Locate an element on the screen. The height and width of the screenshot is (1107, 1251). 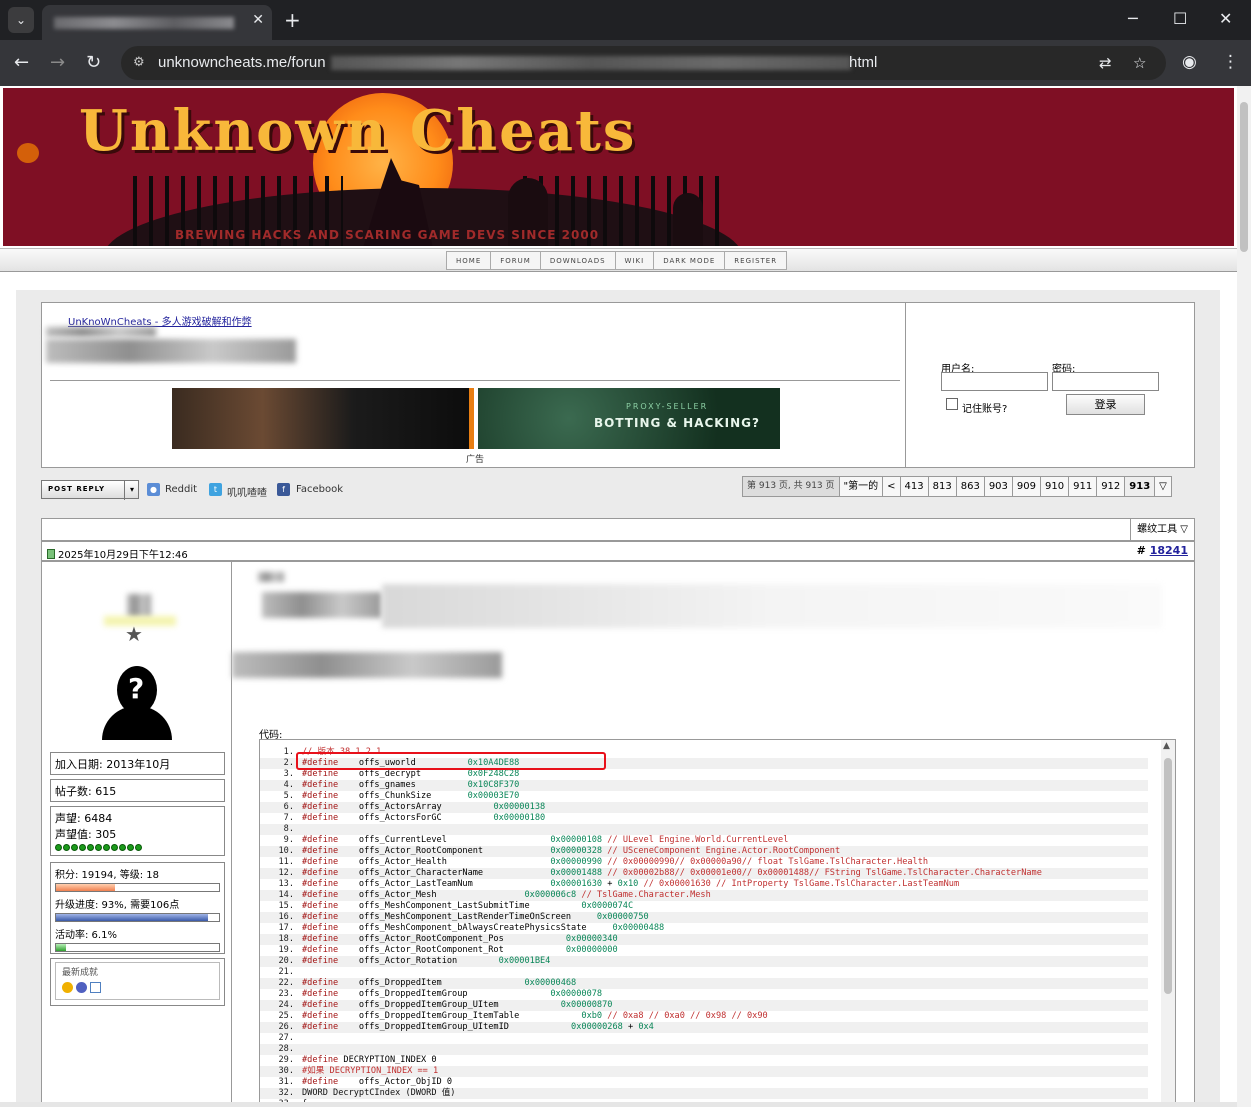
back-icon: ← is located at coordinates (21, 62).